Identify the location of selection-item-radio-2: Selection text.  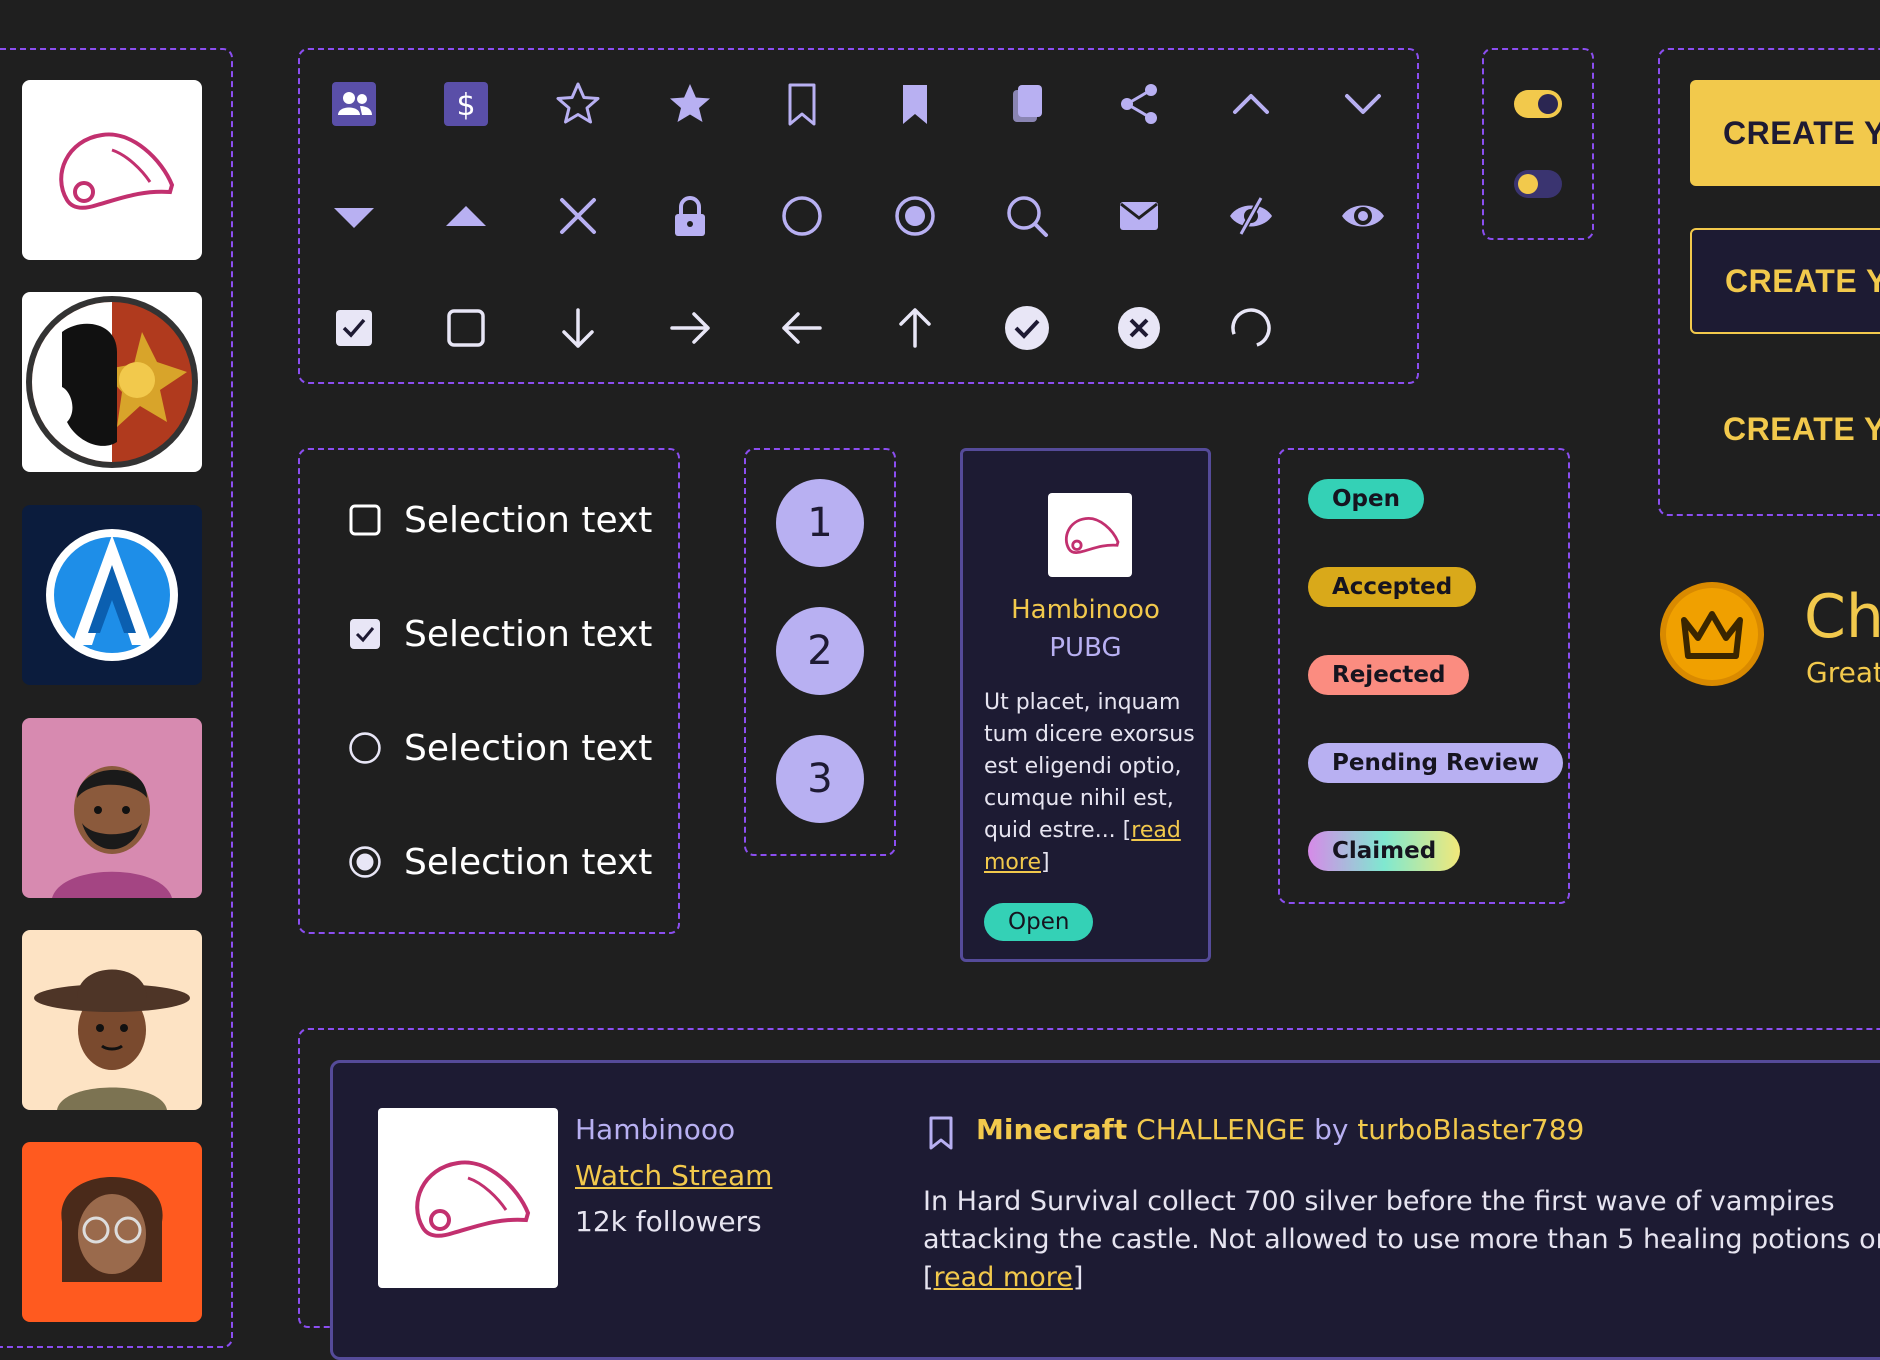
(500, 862).